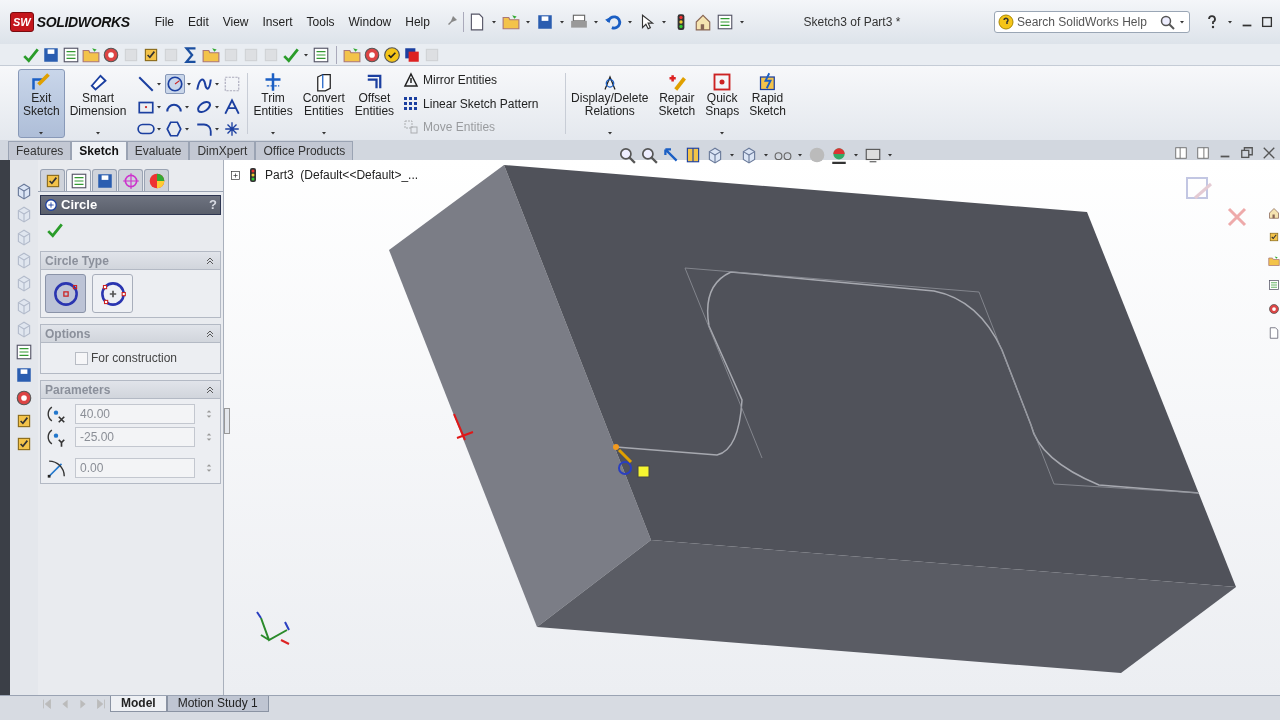 The image size is (1280, 720). What do you see at coordinates (22, 22) in the screenshot?
I see `logo-badge: SW` at bounding box center [22, 22].